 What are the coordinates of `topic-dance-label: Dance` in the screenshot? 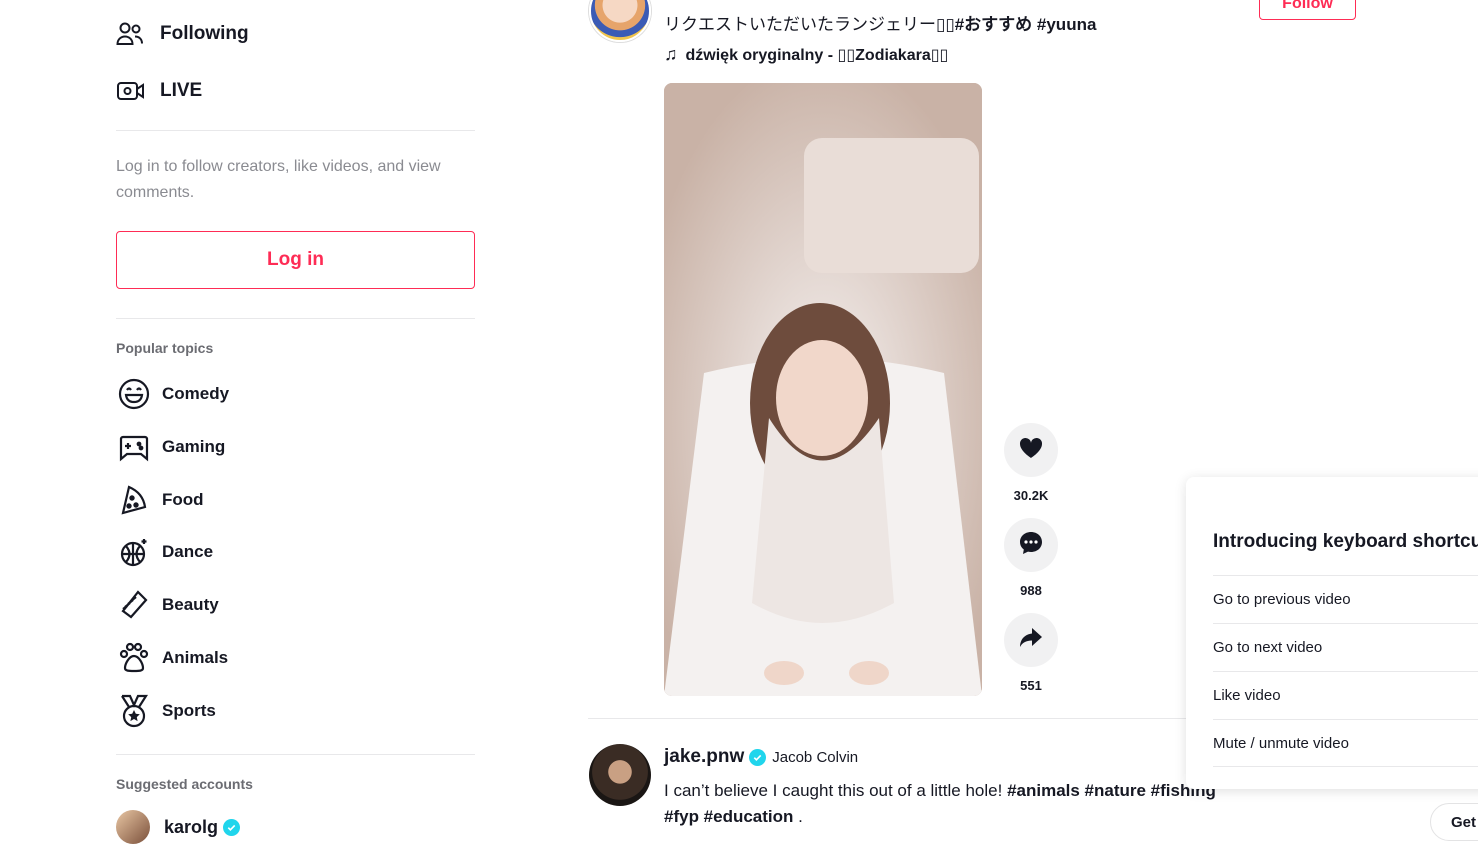 It's located at (188, 551).